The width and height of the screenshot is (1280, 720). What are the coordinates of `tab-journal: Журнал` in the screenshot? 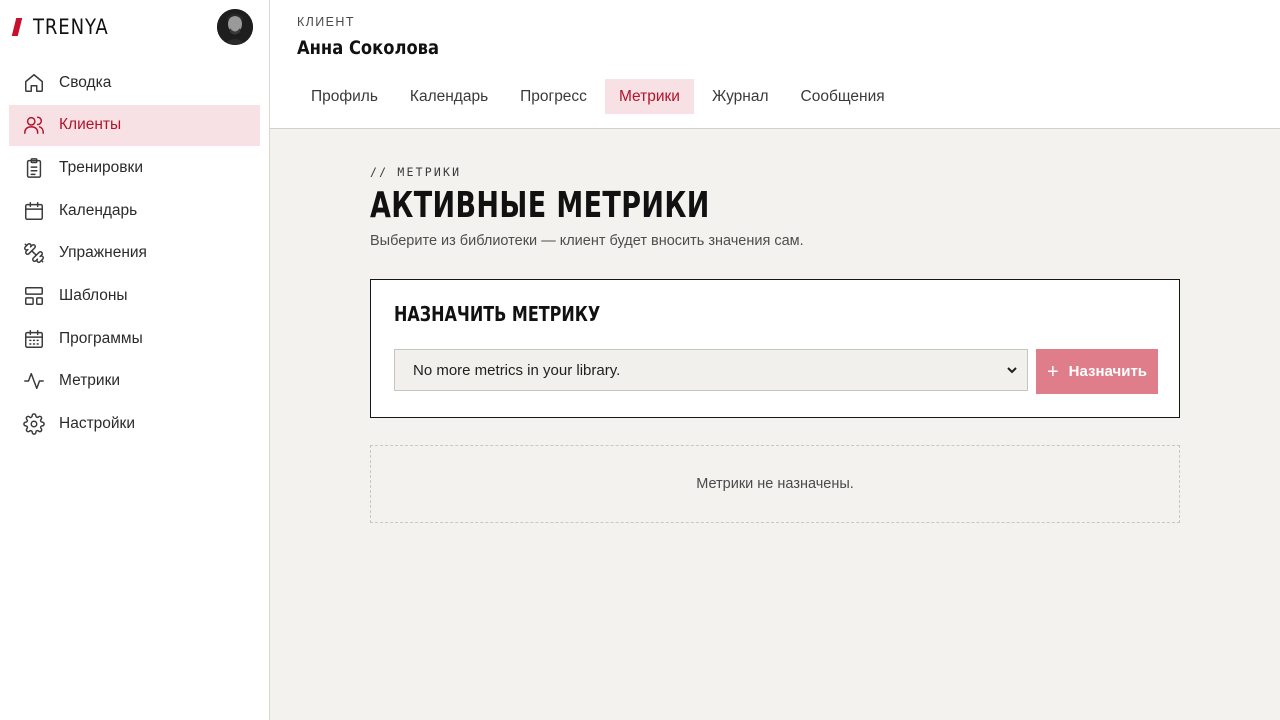 It's located at (740, 96).